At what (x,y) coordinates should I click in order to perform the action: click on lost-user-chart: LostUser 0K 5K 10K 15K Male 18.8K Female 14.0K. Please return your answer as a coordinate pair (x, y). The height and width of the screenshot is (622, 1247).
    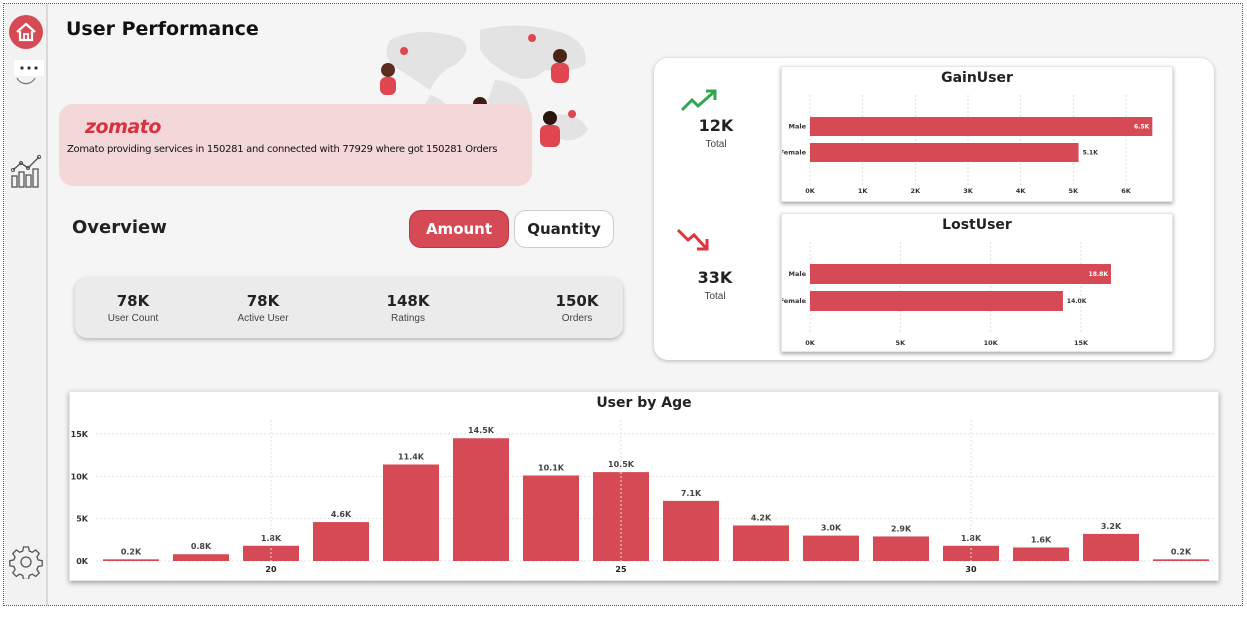
    Looking at the image, I should click on (977, 282).